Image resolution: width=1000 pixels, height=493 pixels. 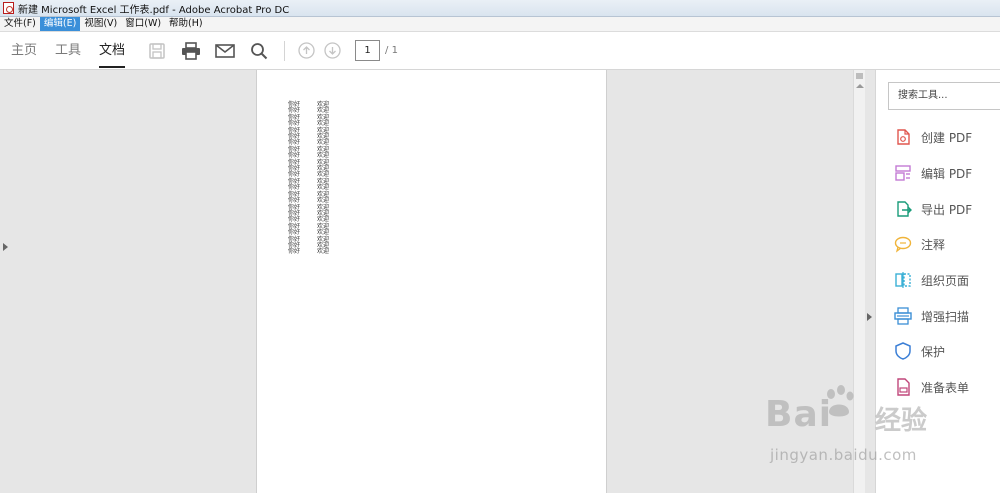 I want to click on print-icon, so click(x=191, y=50).